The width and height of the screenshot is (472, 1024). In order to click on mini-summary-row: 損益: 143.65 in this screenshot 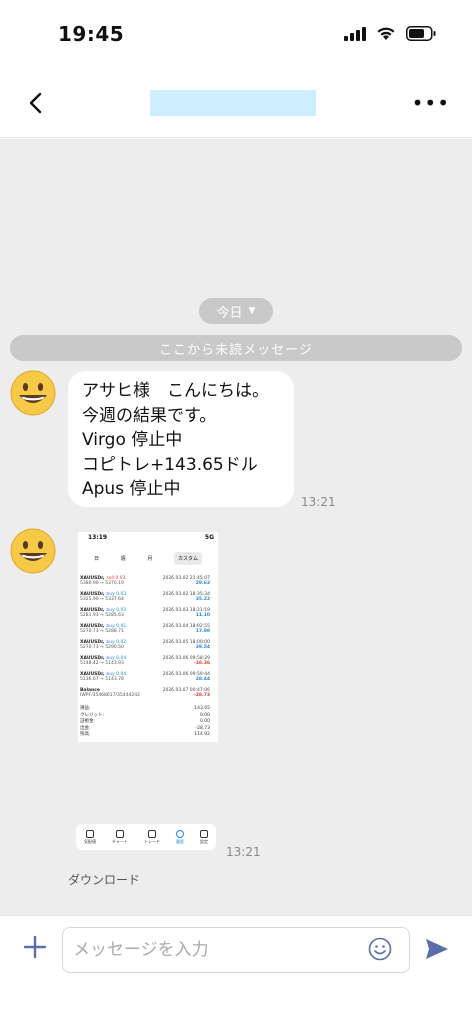, I will do `click(149, 709)`.